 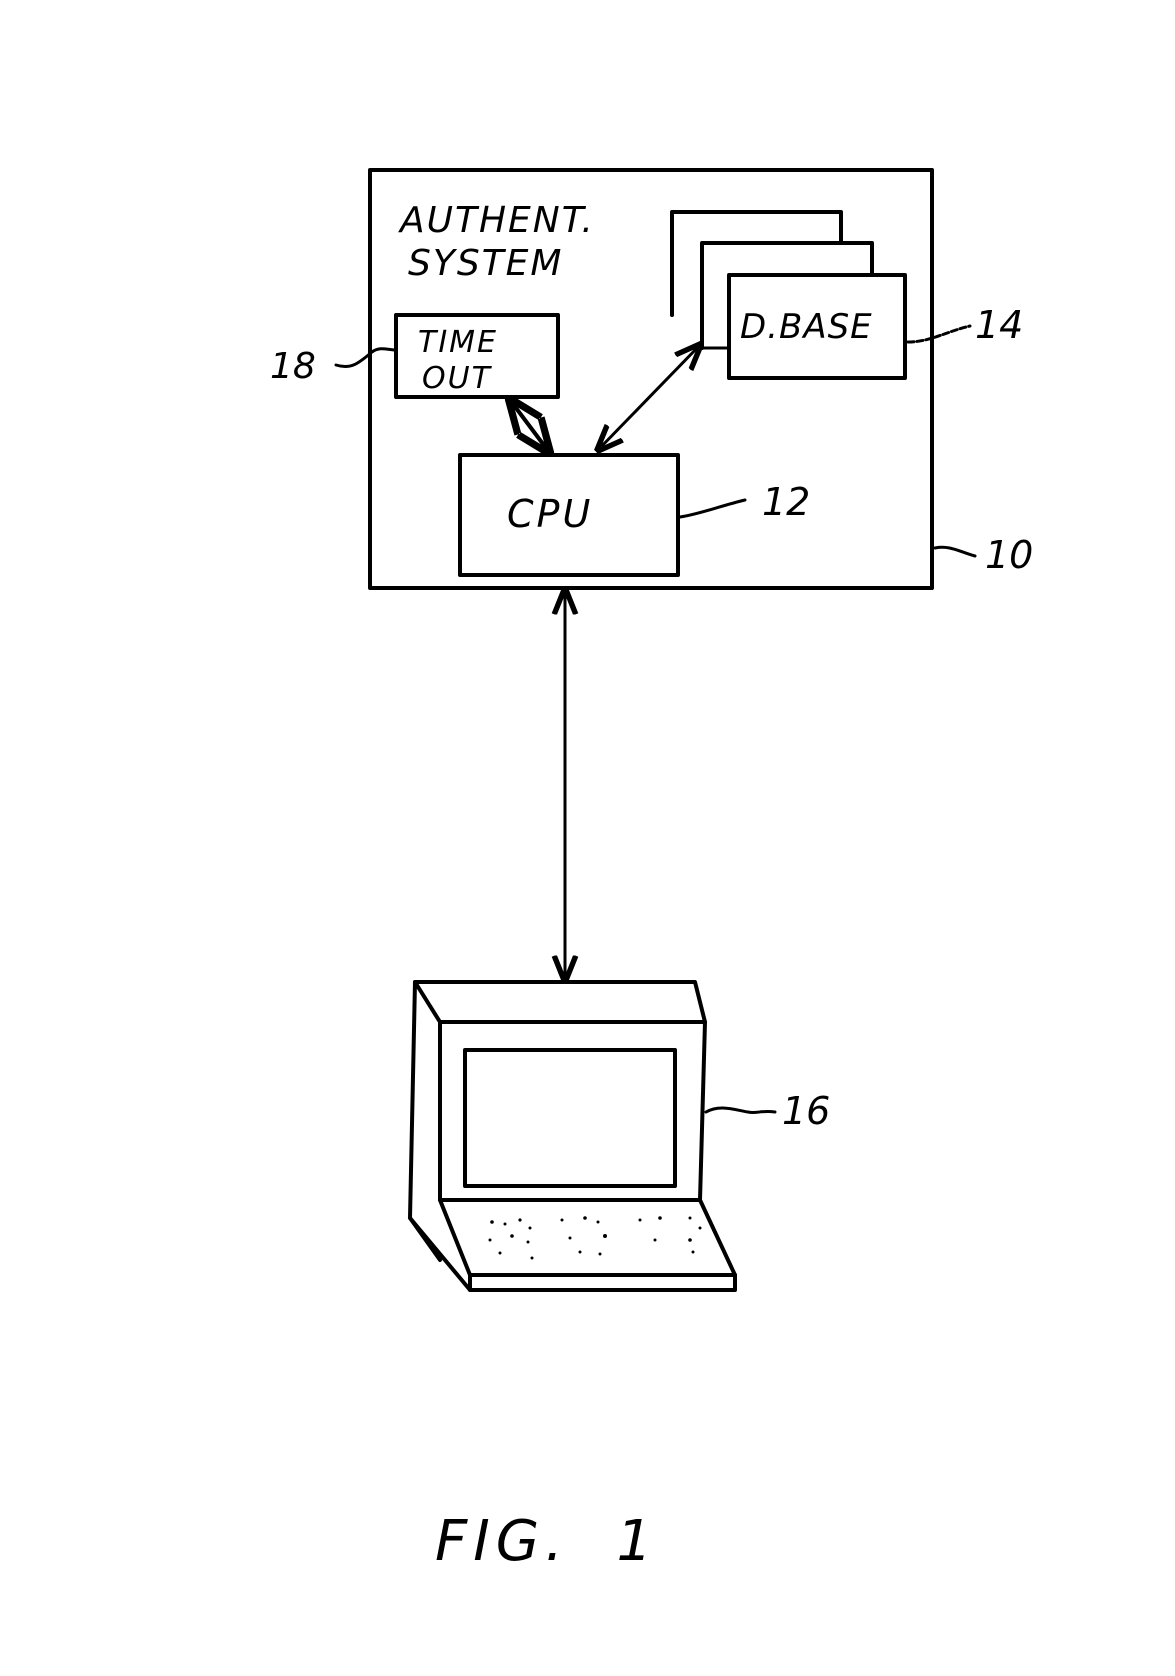 I want to click on cpu-box: CPU, so click(x=569, y=515).